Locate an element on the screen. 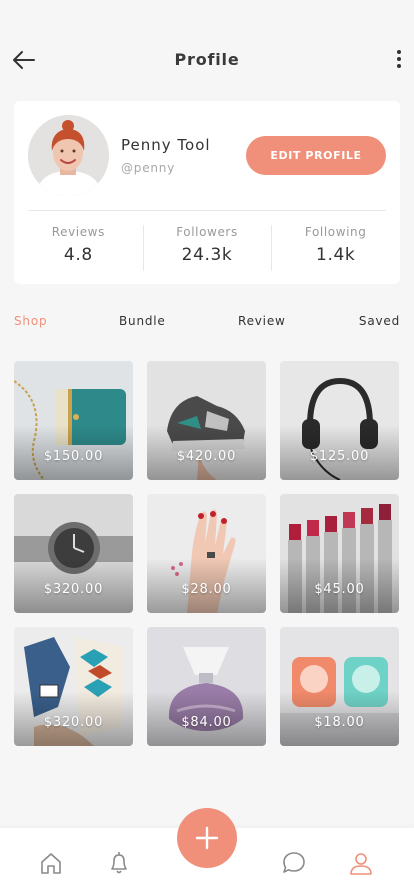 This screenshot has width=414, height=896. product-tile: $28.00 is located at coordinates (206, 553).